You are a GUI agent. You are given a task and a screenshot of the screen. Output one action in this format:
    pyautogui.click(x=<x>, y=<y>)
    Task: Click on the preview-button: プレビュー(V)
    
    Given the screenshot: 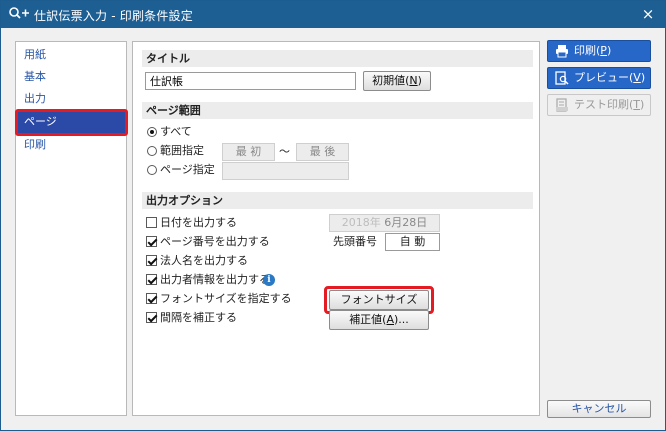 What is the action you would take?
    pyautogui.click(x=599, y=78)
    